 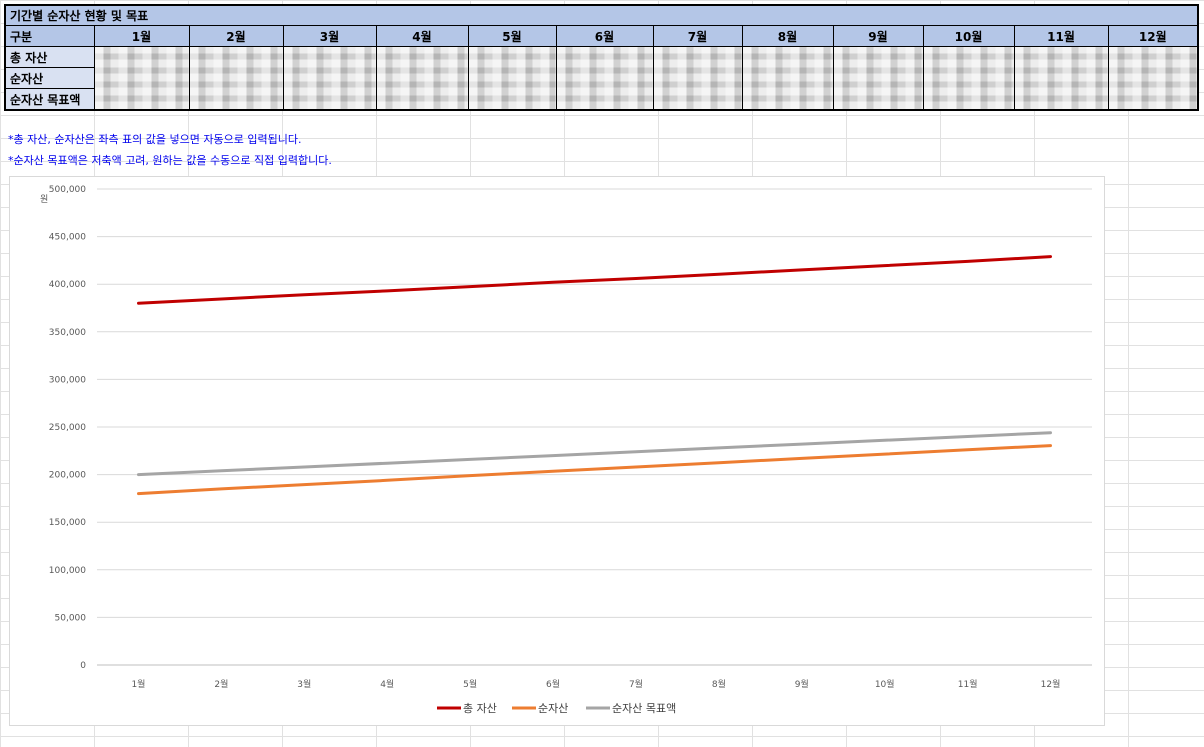 What do you see at coordinates (1061, 36) in the screenshot?
I see `month-header-cell: 11월` at bounding box center [1061, 36].